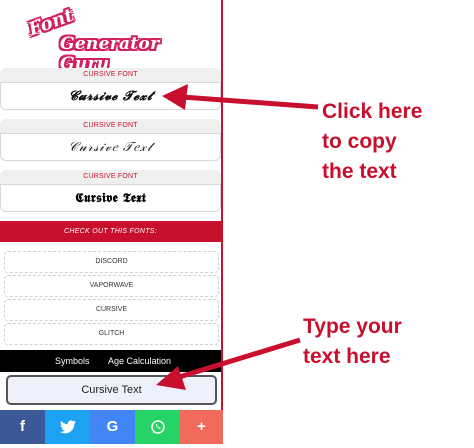  I want to click on arrow-type-head, so click(171, 378).